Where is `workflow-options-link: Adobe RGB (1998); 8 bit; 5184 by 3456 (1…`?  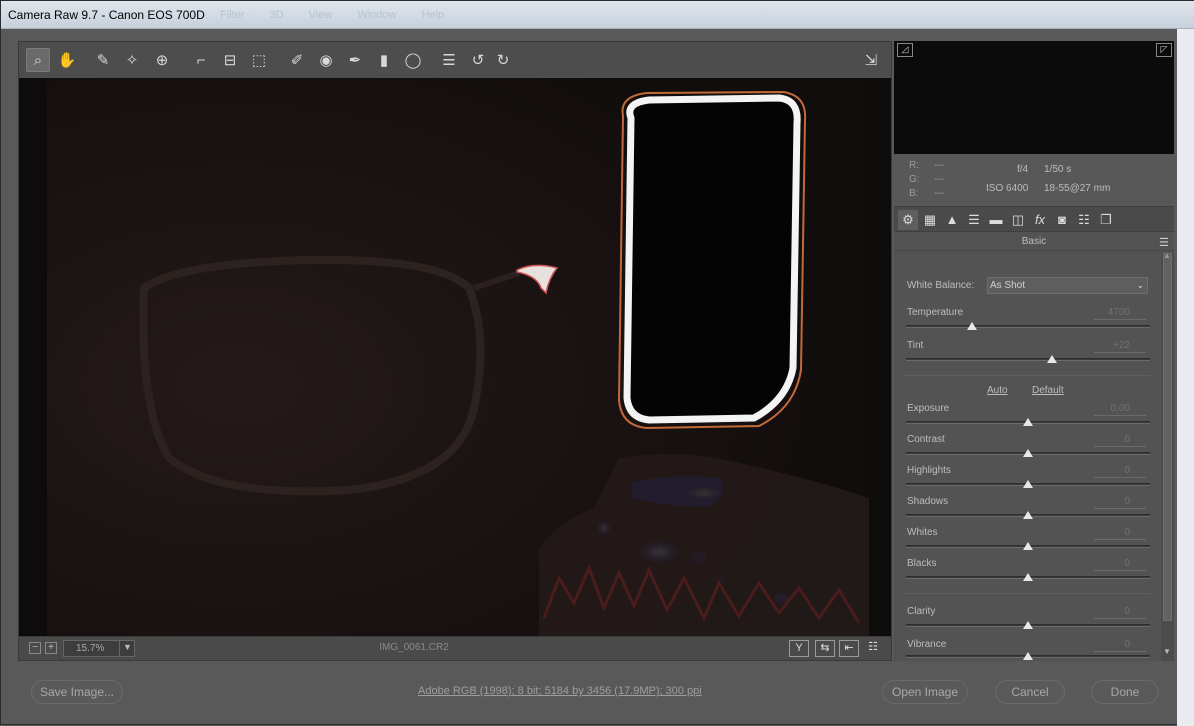 workflow-options-link: Adobe RGB (1998); 8 bit; 5184 by 3456 (1… is located at coordinates (560, 691).